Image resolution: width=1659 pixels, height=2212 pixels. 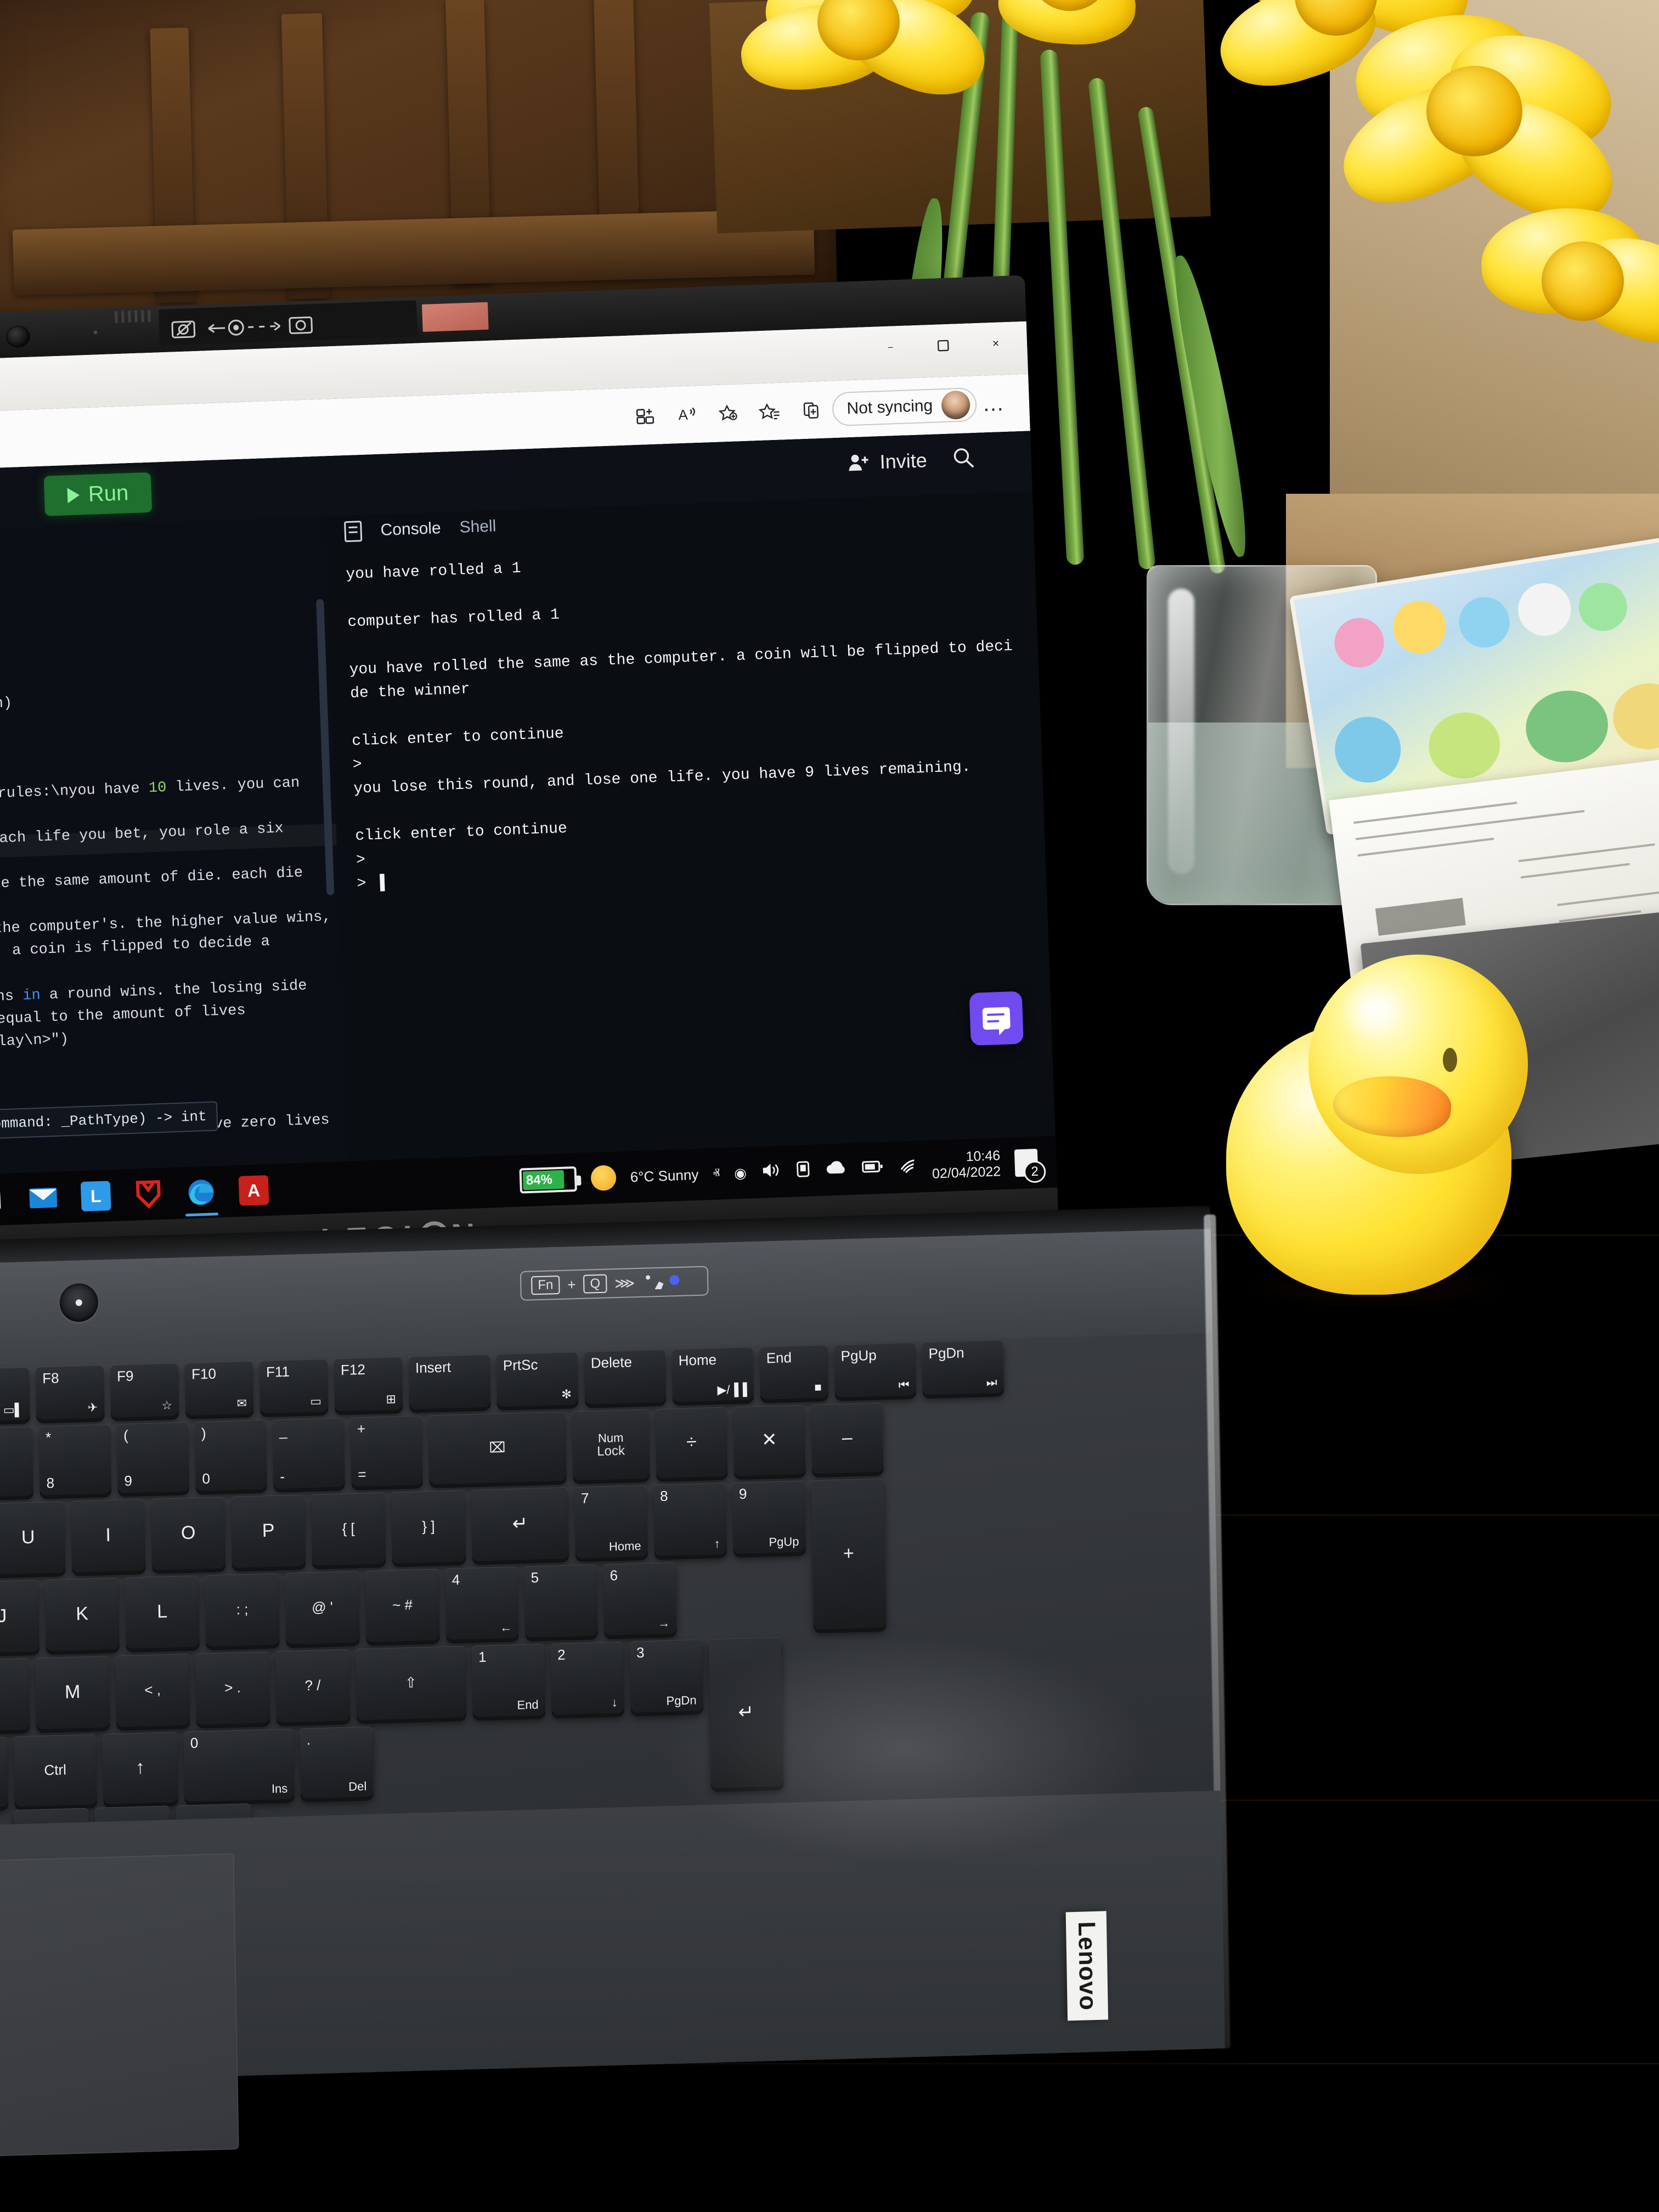 I want to click on key--: } ], so click(x=429, y=1527).